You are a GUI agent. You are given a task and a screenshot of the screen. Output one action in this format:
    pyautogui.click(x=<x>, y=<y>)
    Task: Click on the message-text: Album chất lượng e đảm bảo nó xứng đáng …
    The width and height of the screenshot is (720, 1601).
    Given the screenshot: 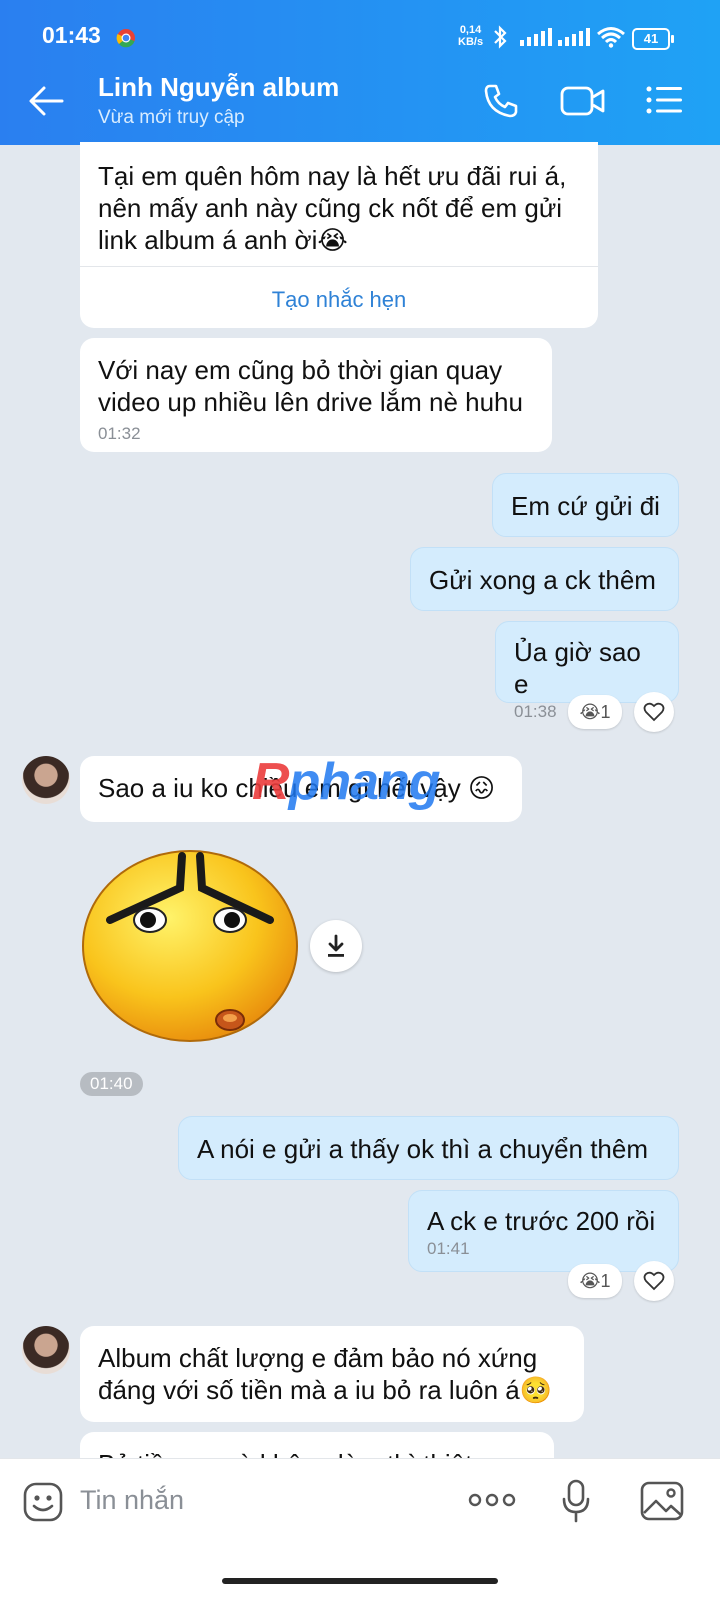 What is the action you would take?
    pyautogui.click(x=325, y=1374)
    